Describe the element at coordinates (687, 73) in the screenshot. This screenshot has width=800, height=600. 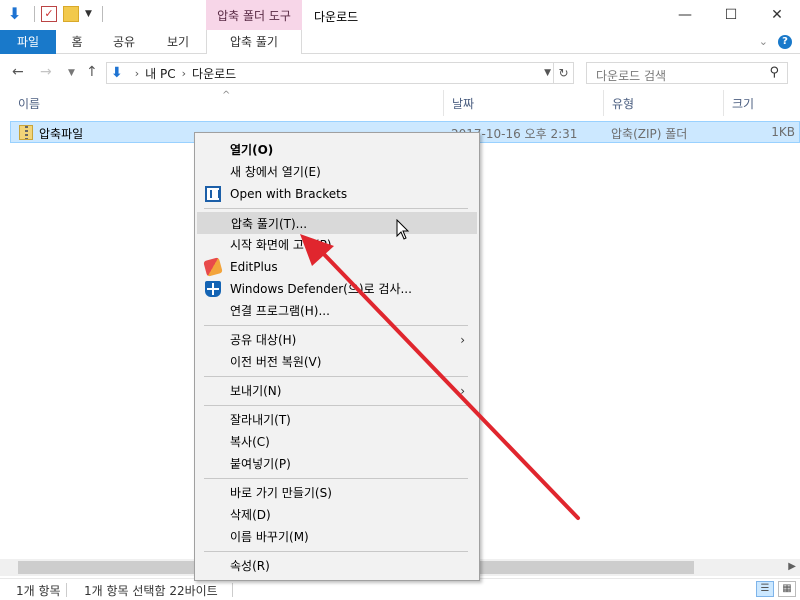
I see `search-input: 다운로드 검색 ⚲` at that location.